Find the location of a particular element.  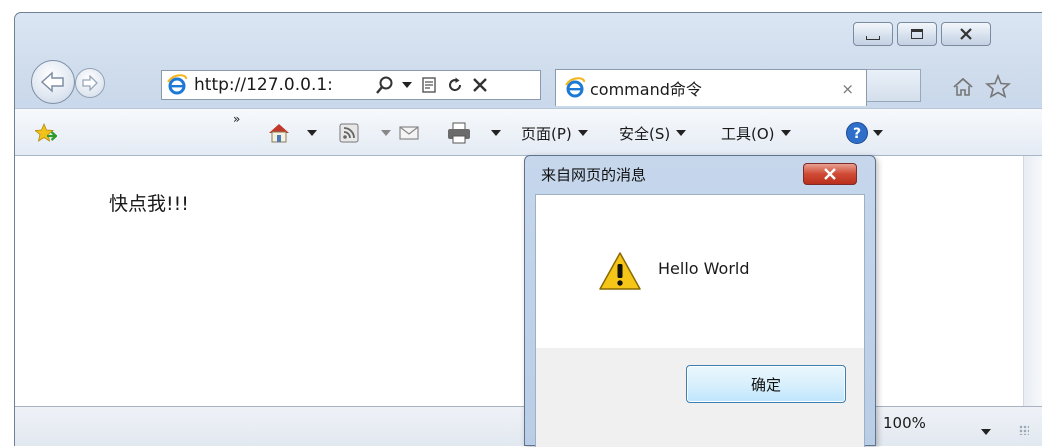

safety-menu: 安全(S) is located at coordinates (653, 133).